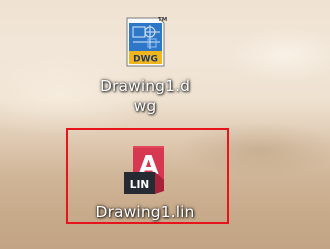 This screenshot has height=249, width=330. Describe the element at coordinates (145, 42) in the screenshot. I see `autocad-dwg-file-icon: DWG TM` at that location.